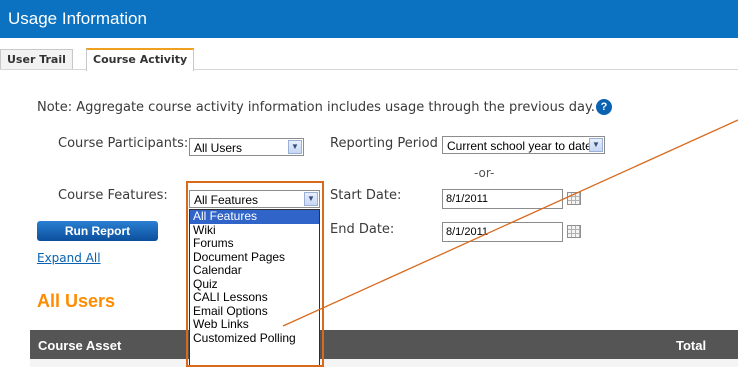 The image size is (738, 367). Describe the element at coordinates (113, 195) in the screenshot. I see `features-label: Course Features:` at that location.